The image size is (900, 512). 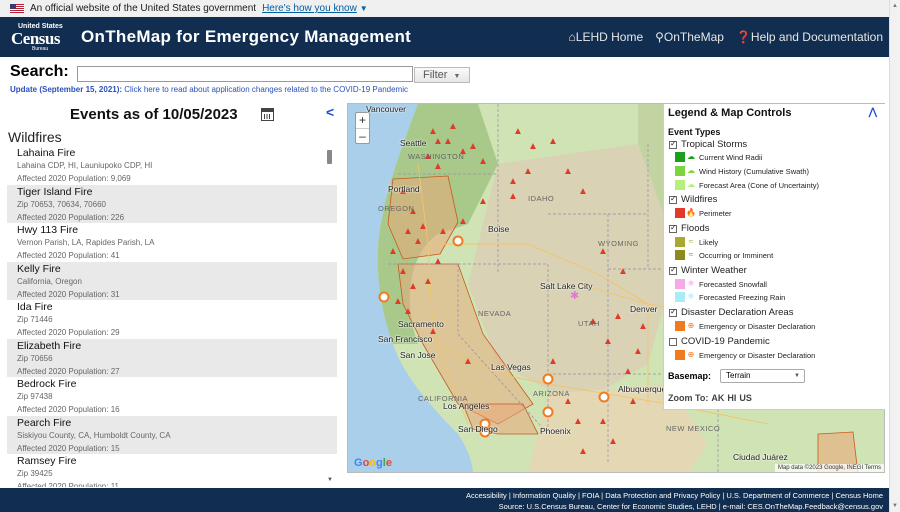 What do you see at coordinates (894, 256) in the screenshot?
I see `page-scrollbar: ▲ ▼` at bounding box center [894, 256].